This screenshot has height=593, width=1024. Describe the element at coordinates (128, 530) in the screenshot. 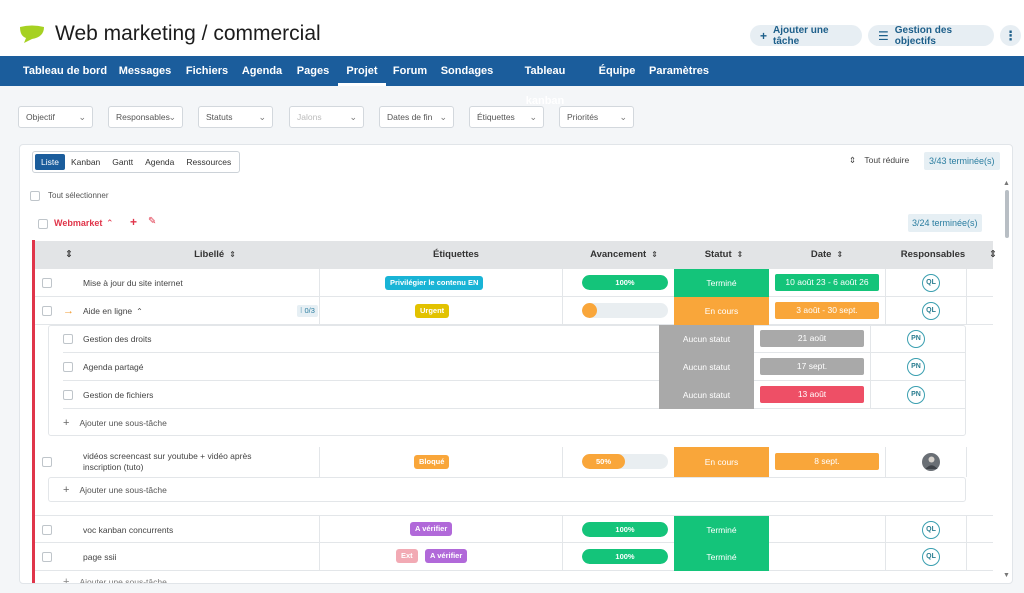

I see `task-label: voc kanban concurrents` at that location.